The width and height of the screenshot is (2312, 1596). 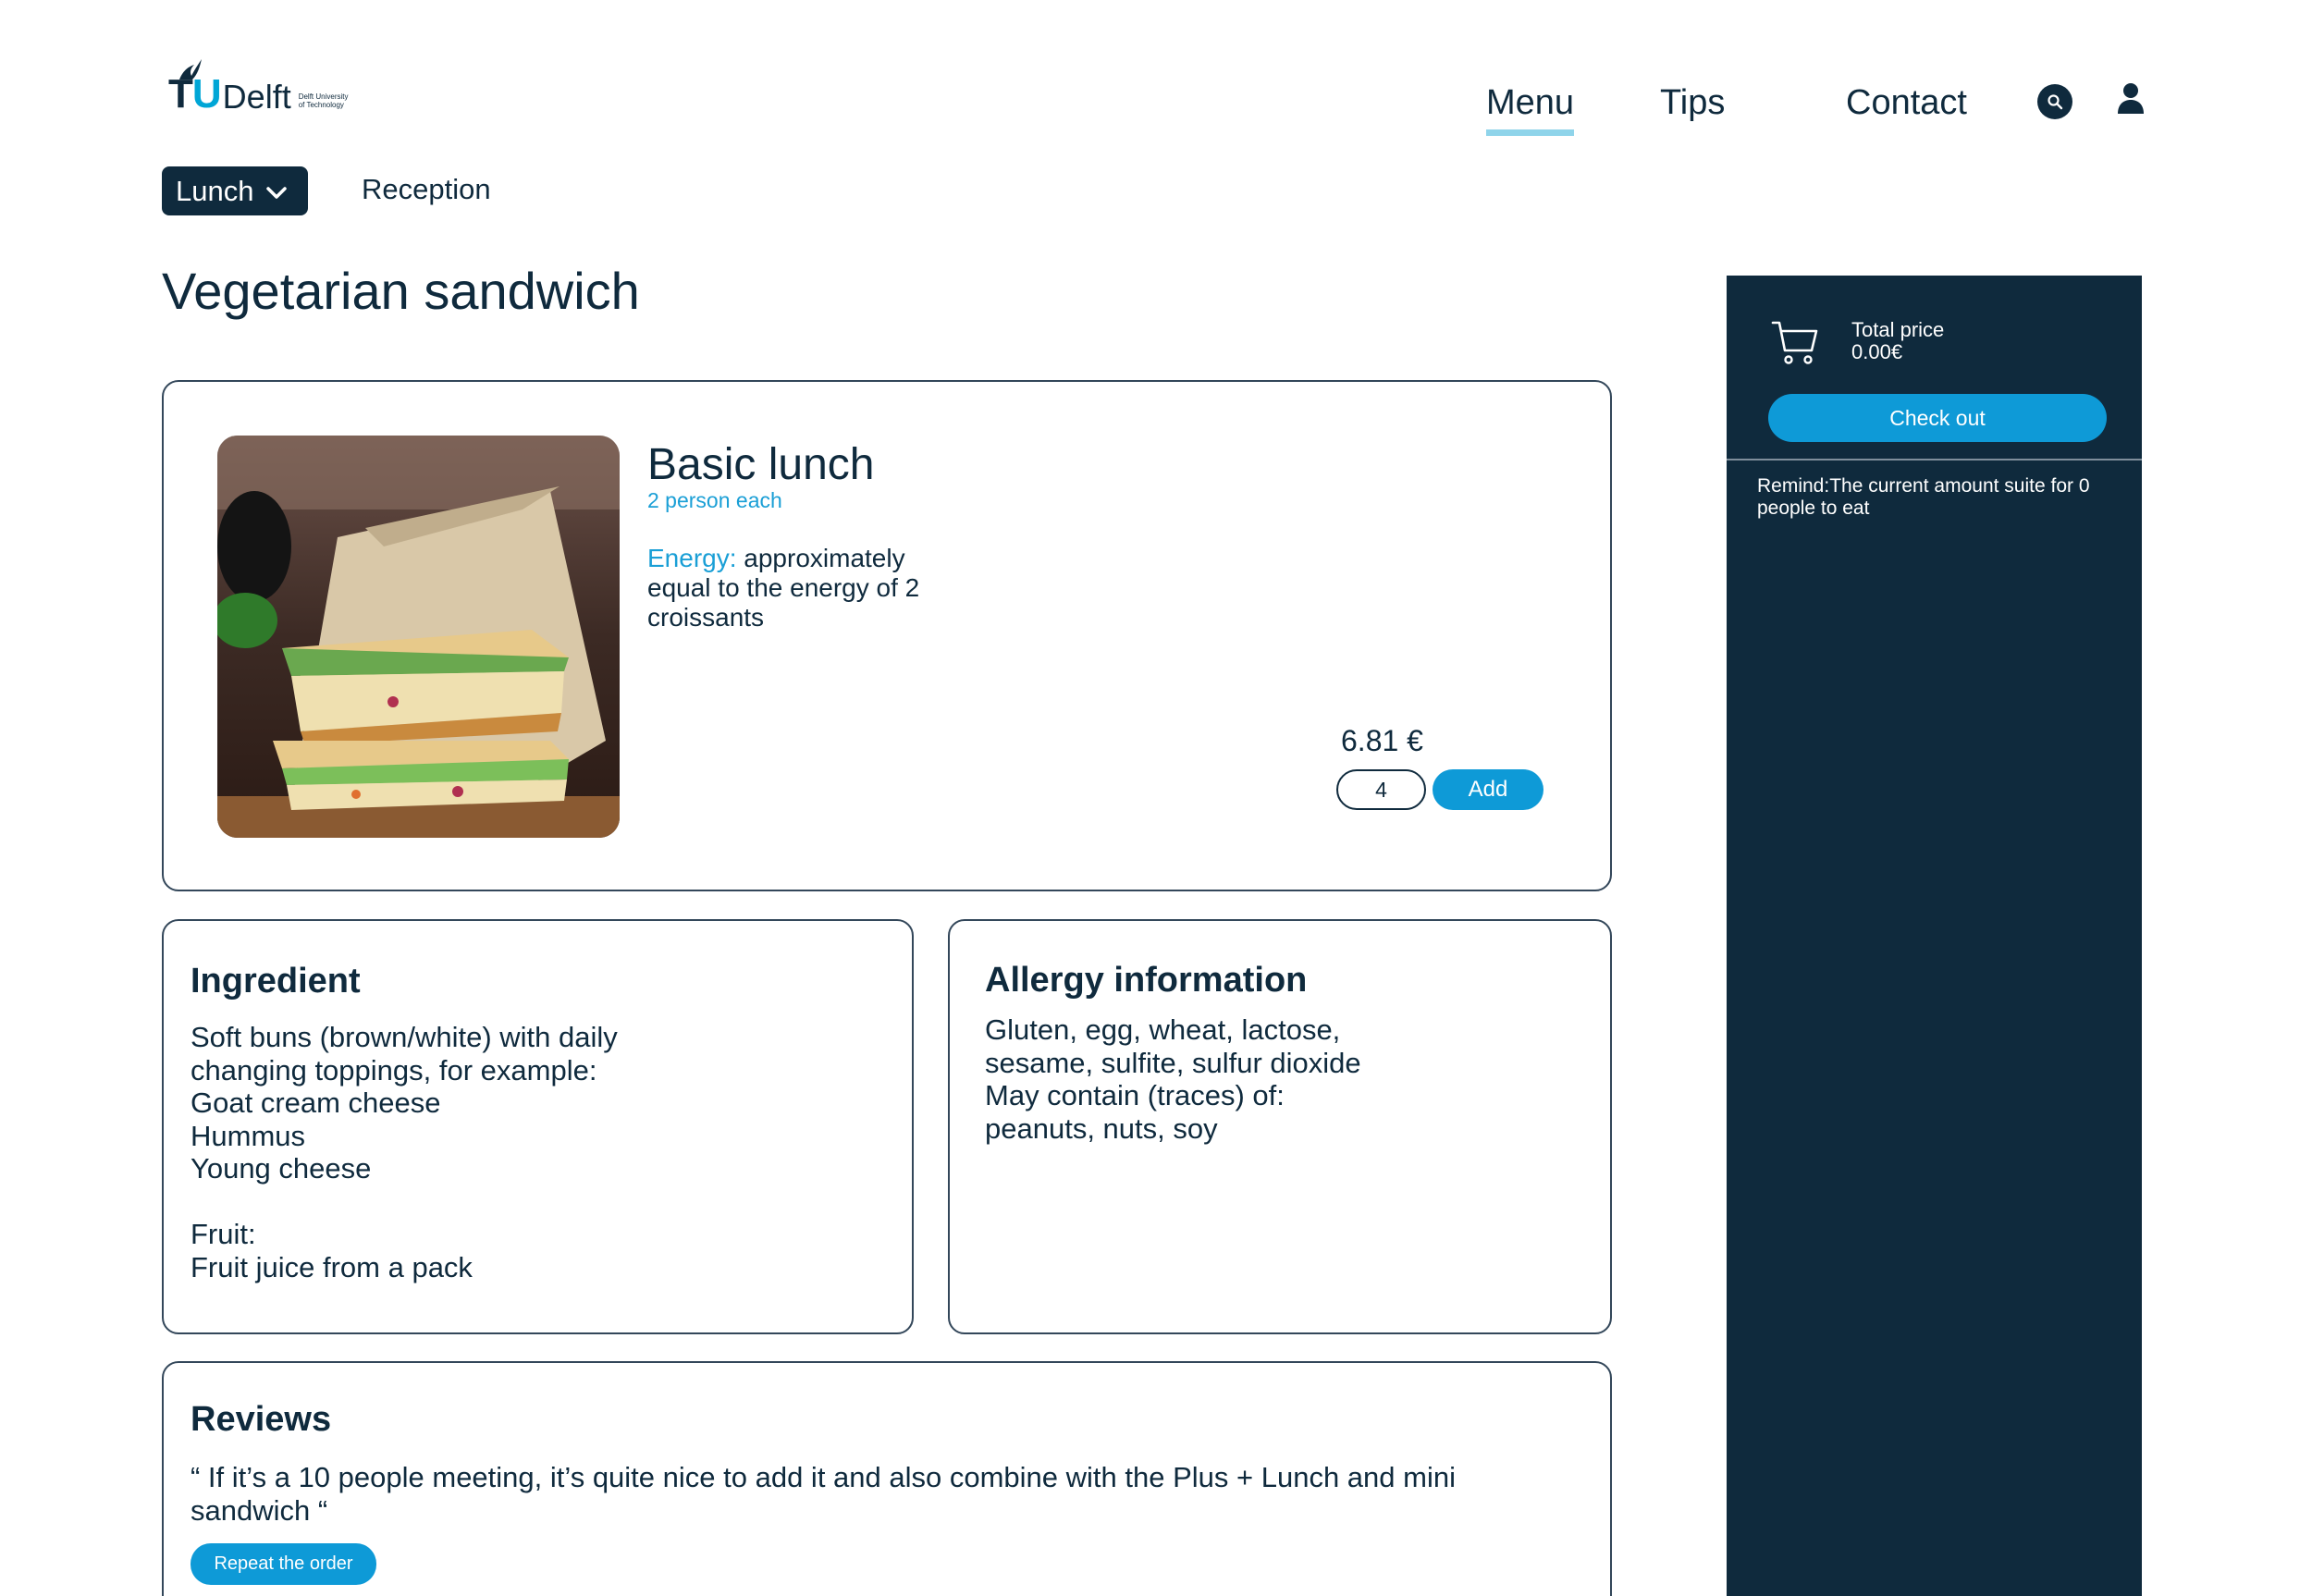 I want to click on checkout-button: Check out, so click(x=1938, y=418).